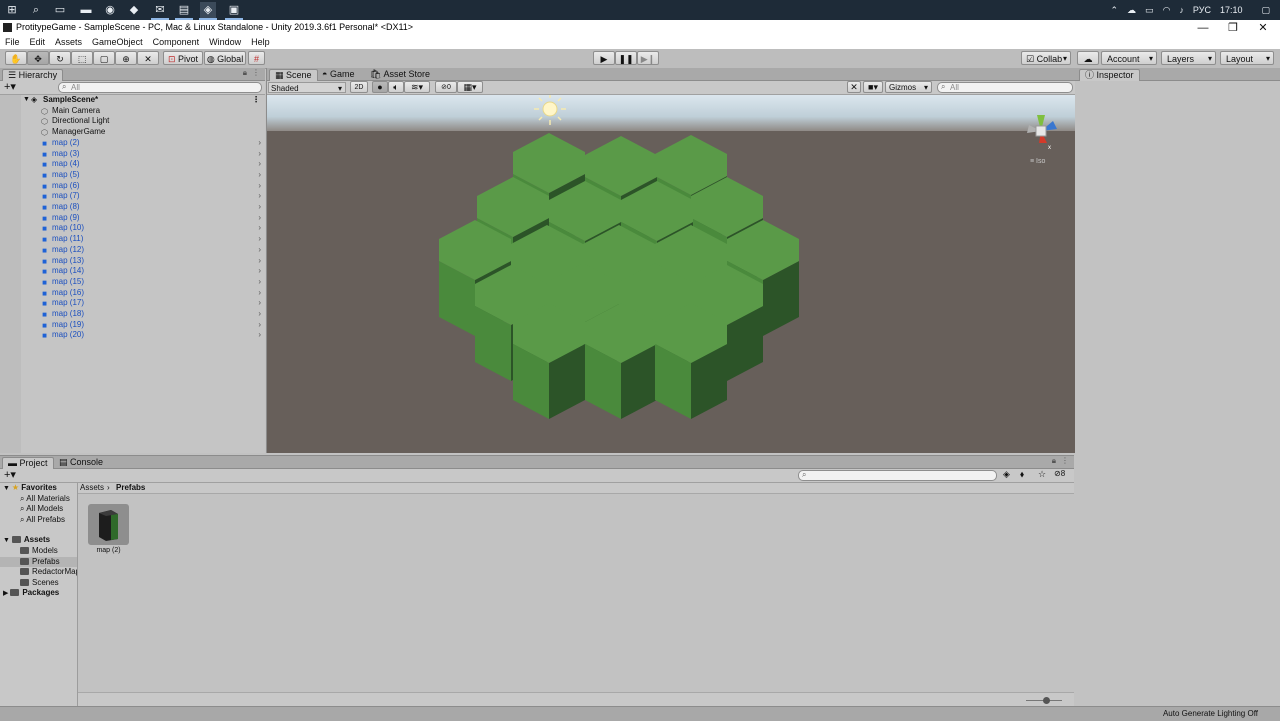 The image size is (1280, 721). Describe the element at coordinates (1203, 28) in the screenshot. I see `minimize-icon: —` at that location.